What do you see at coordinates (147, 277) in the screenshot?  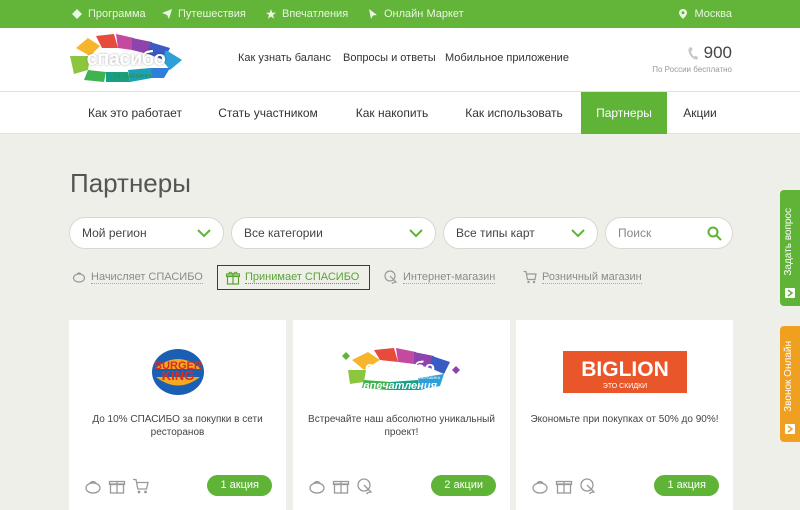 I see `filter-earns-label: Начисляет СПАСИБО` at bounding box center [147, 277].